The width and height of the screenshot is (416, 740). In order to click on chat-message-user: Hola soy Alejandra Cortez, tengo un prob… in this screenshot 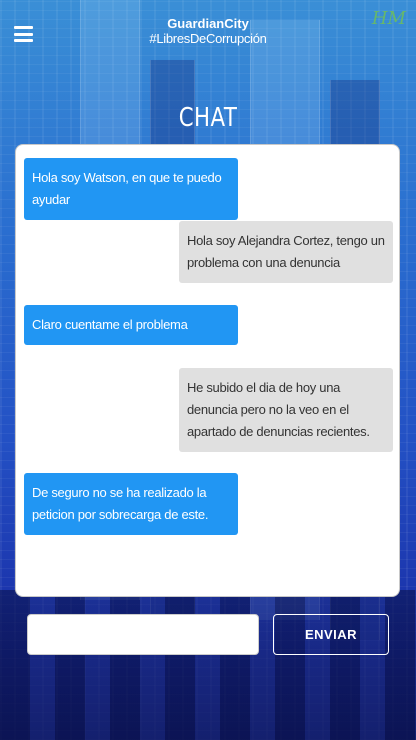, I will do `click(286, 252)`.